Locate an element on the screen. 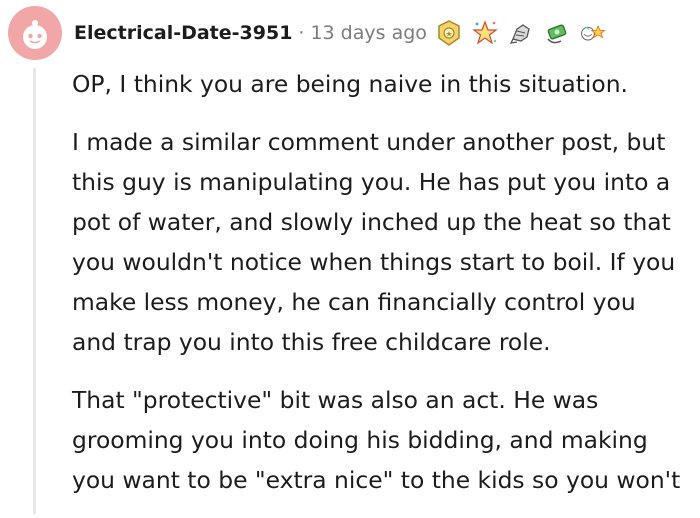  comment-username: Electrical-Date-3951 is located at coordinates (183, 33).